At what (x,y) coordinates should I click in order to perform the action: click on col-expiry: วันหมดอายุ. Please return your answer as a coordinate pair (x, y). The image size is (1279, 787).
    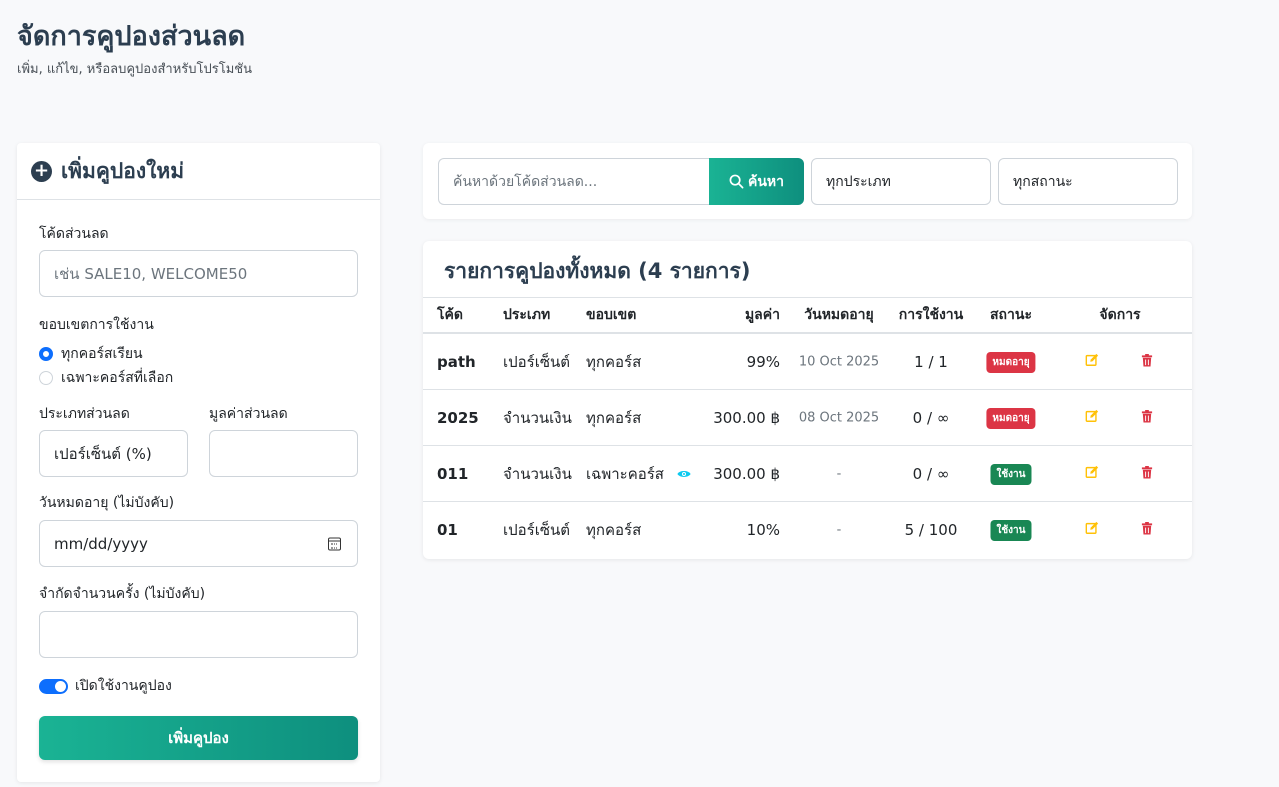
    Looking at the image, I should click on (839, 315).